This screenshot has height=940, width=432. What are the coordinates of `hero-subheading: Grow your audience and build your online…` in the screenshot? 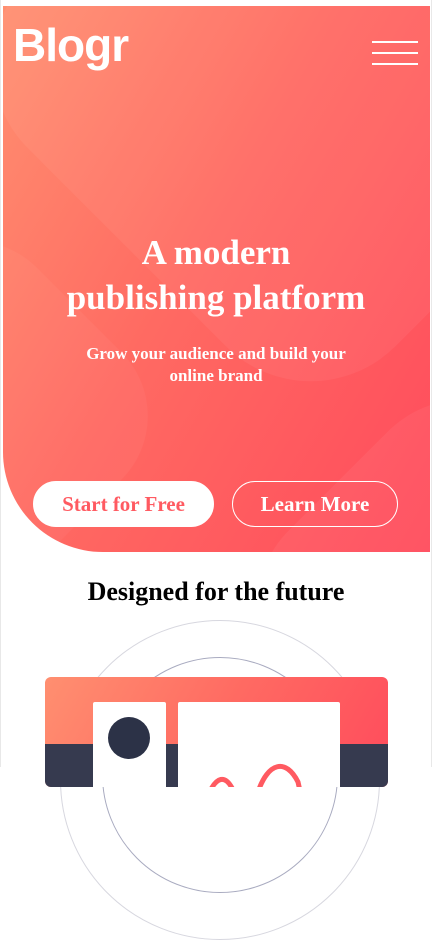 It's located at (216, 365).